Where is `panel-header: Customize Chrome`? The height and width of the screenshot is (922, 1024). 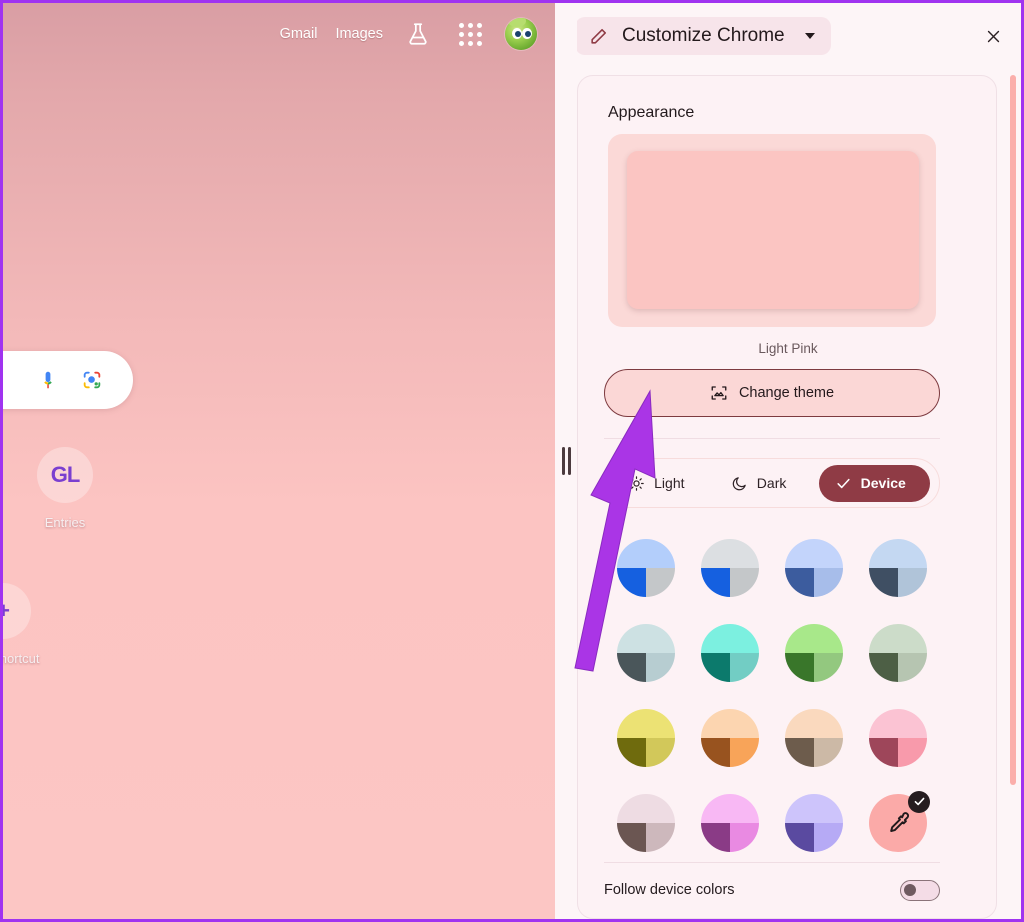
panel-header: Customize Chrome is located at coordinates (788, 36).